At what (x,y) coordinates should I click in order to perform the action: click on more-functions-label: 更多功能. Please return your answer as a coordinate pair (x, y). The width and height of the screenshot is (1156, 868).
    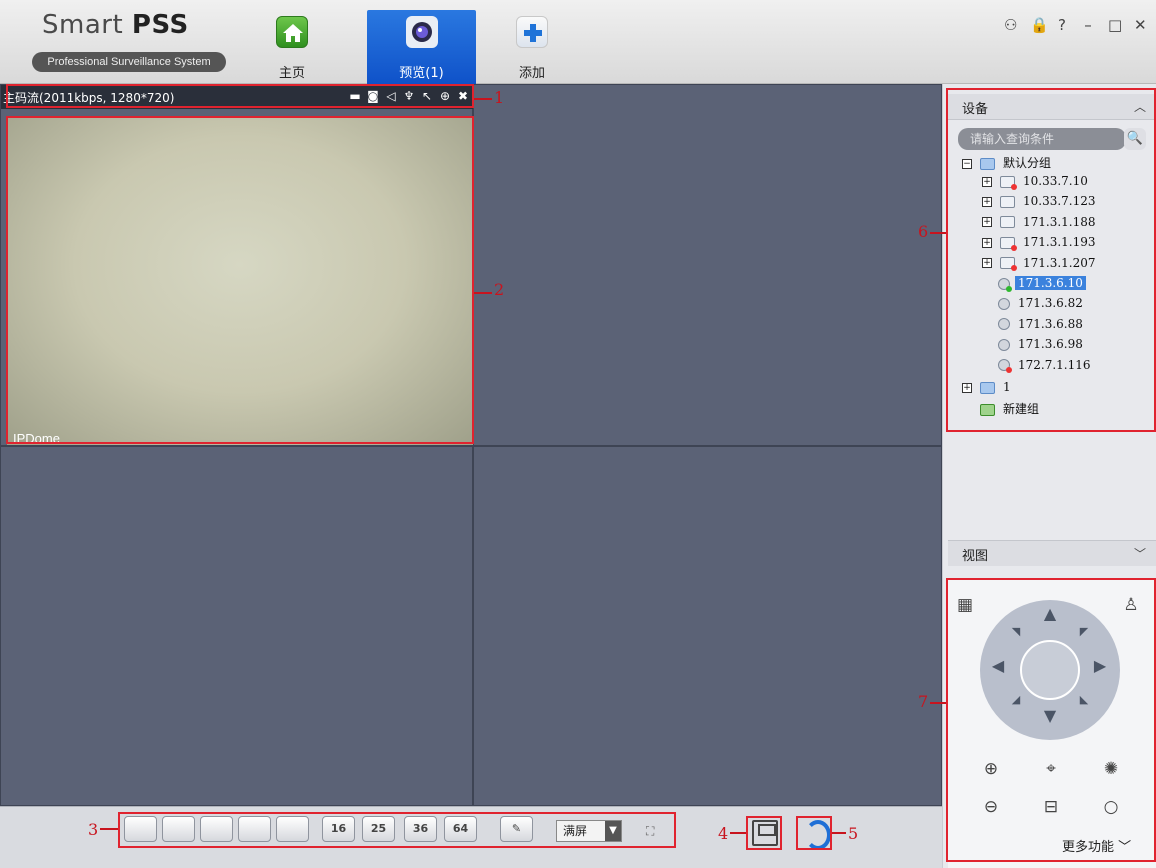
    Looking at the image, I should click on (1088, 847).